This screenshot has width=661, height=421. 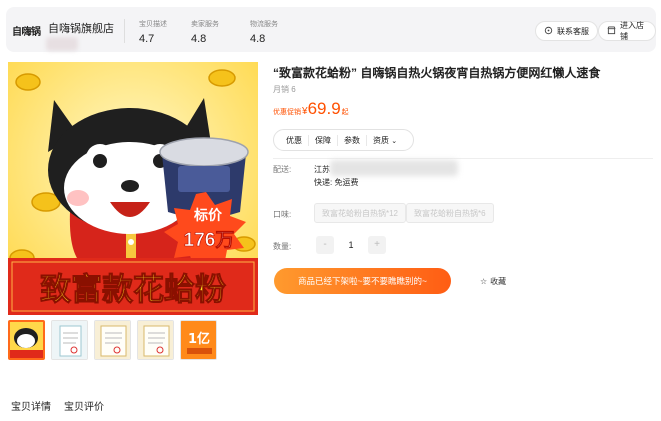 I want to click on thumbnail-strip: 1亿, so click(x=112, y=340).